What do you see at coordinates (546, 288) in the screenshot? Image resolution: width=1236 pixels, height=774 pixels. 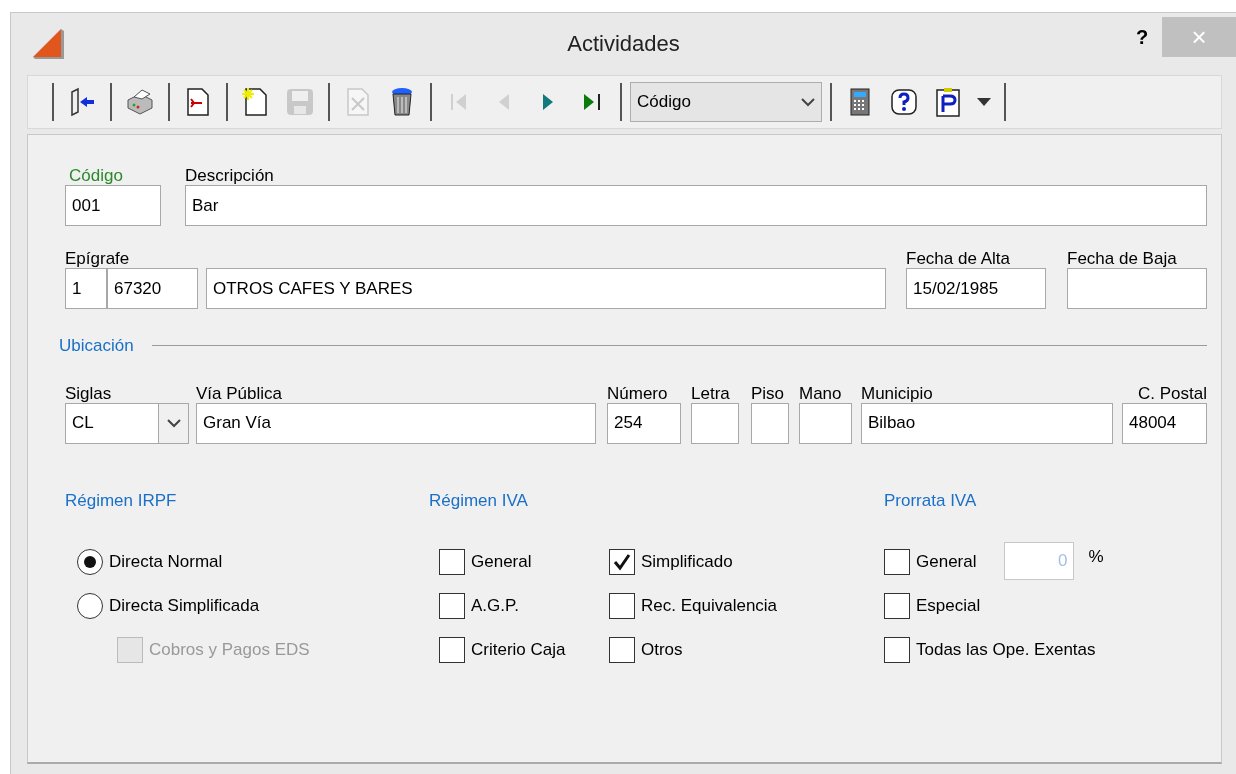 I see `text-field: OTROS CAFES Y BARES` at bounding box center [546, 288].